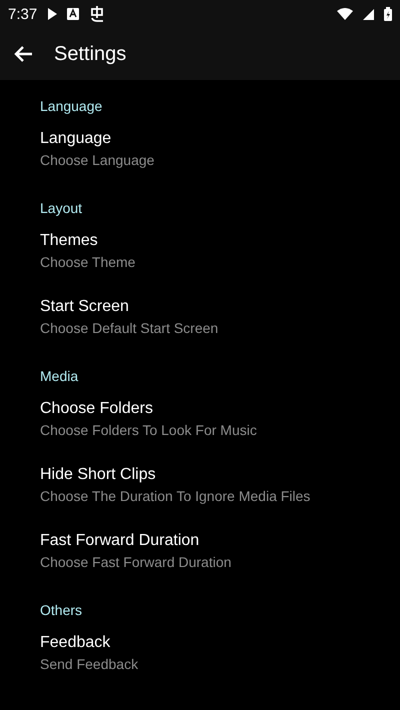 The height and width of the screenshot is (710, 400). I want to click on section-header: Layout, so click(61, 208).